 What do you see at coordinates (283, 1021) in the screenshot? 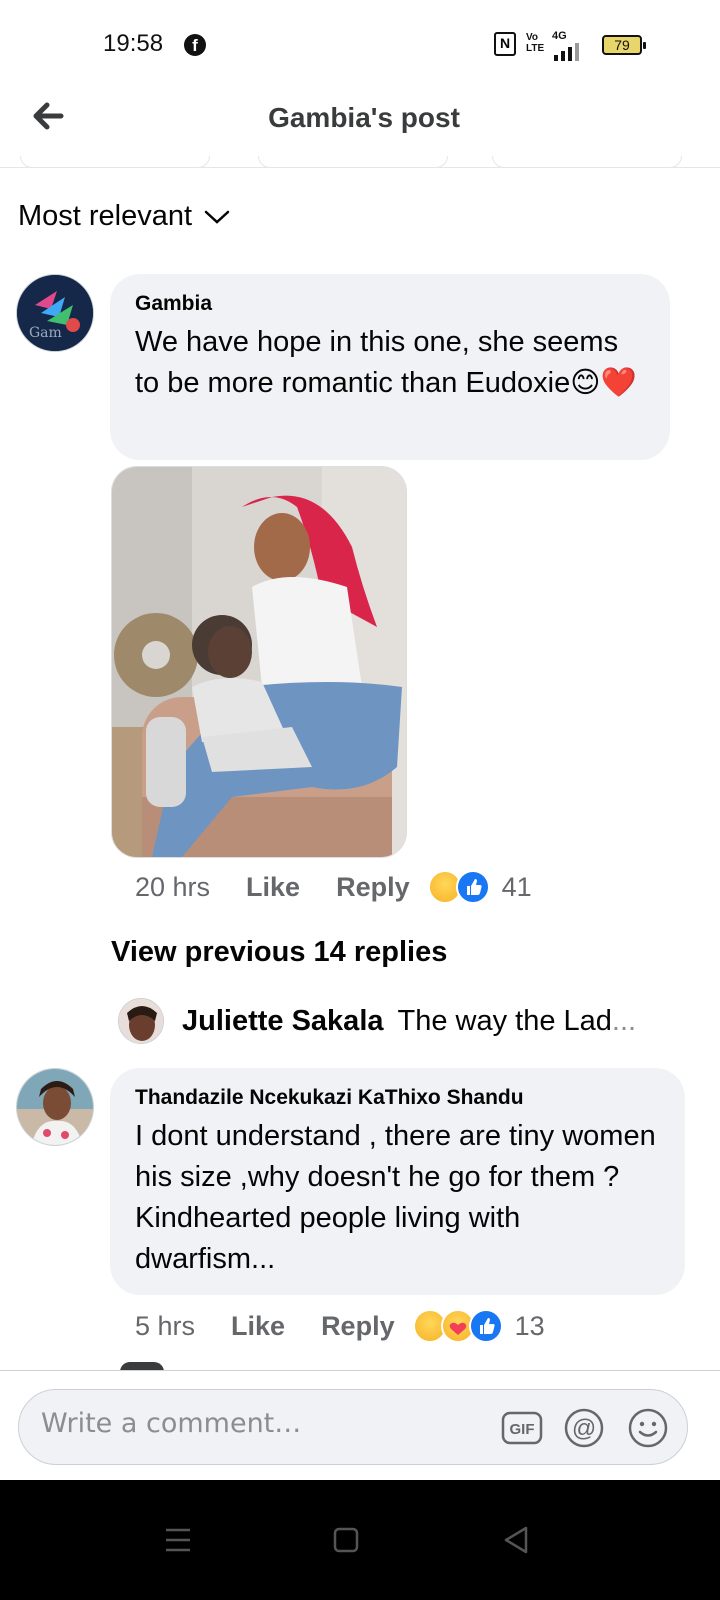
I see `reply-author: Juliette Sakala` at bounding box center [283, 1021].